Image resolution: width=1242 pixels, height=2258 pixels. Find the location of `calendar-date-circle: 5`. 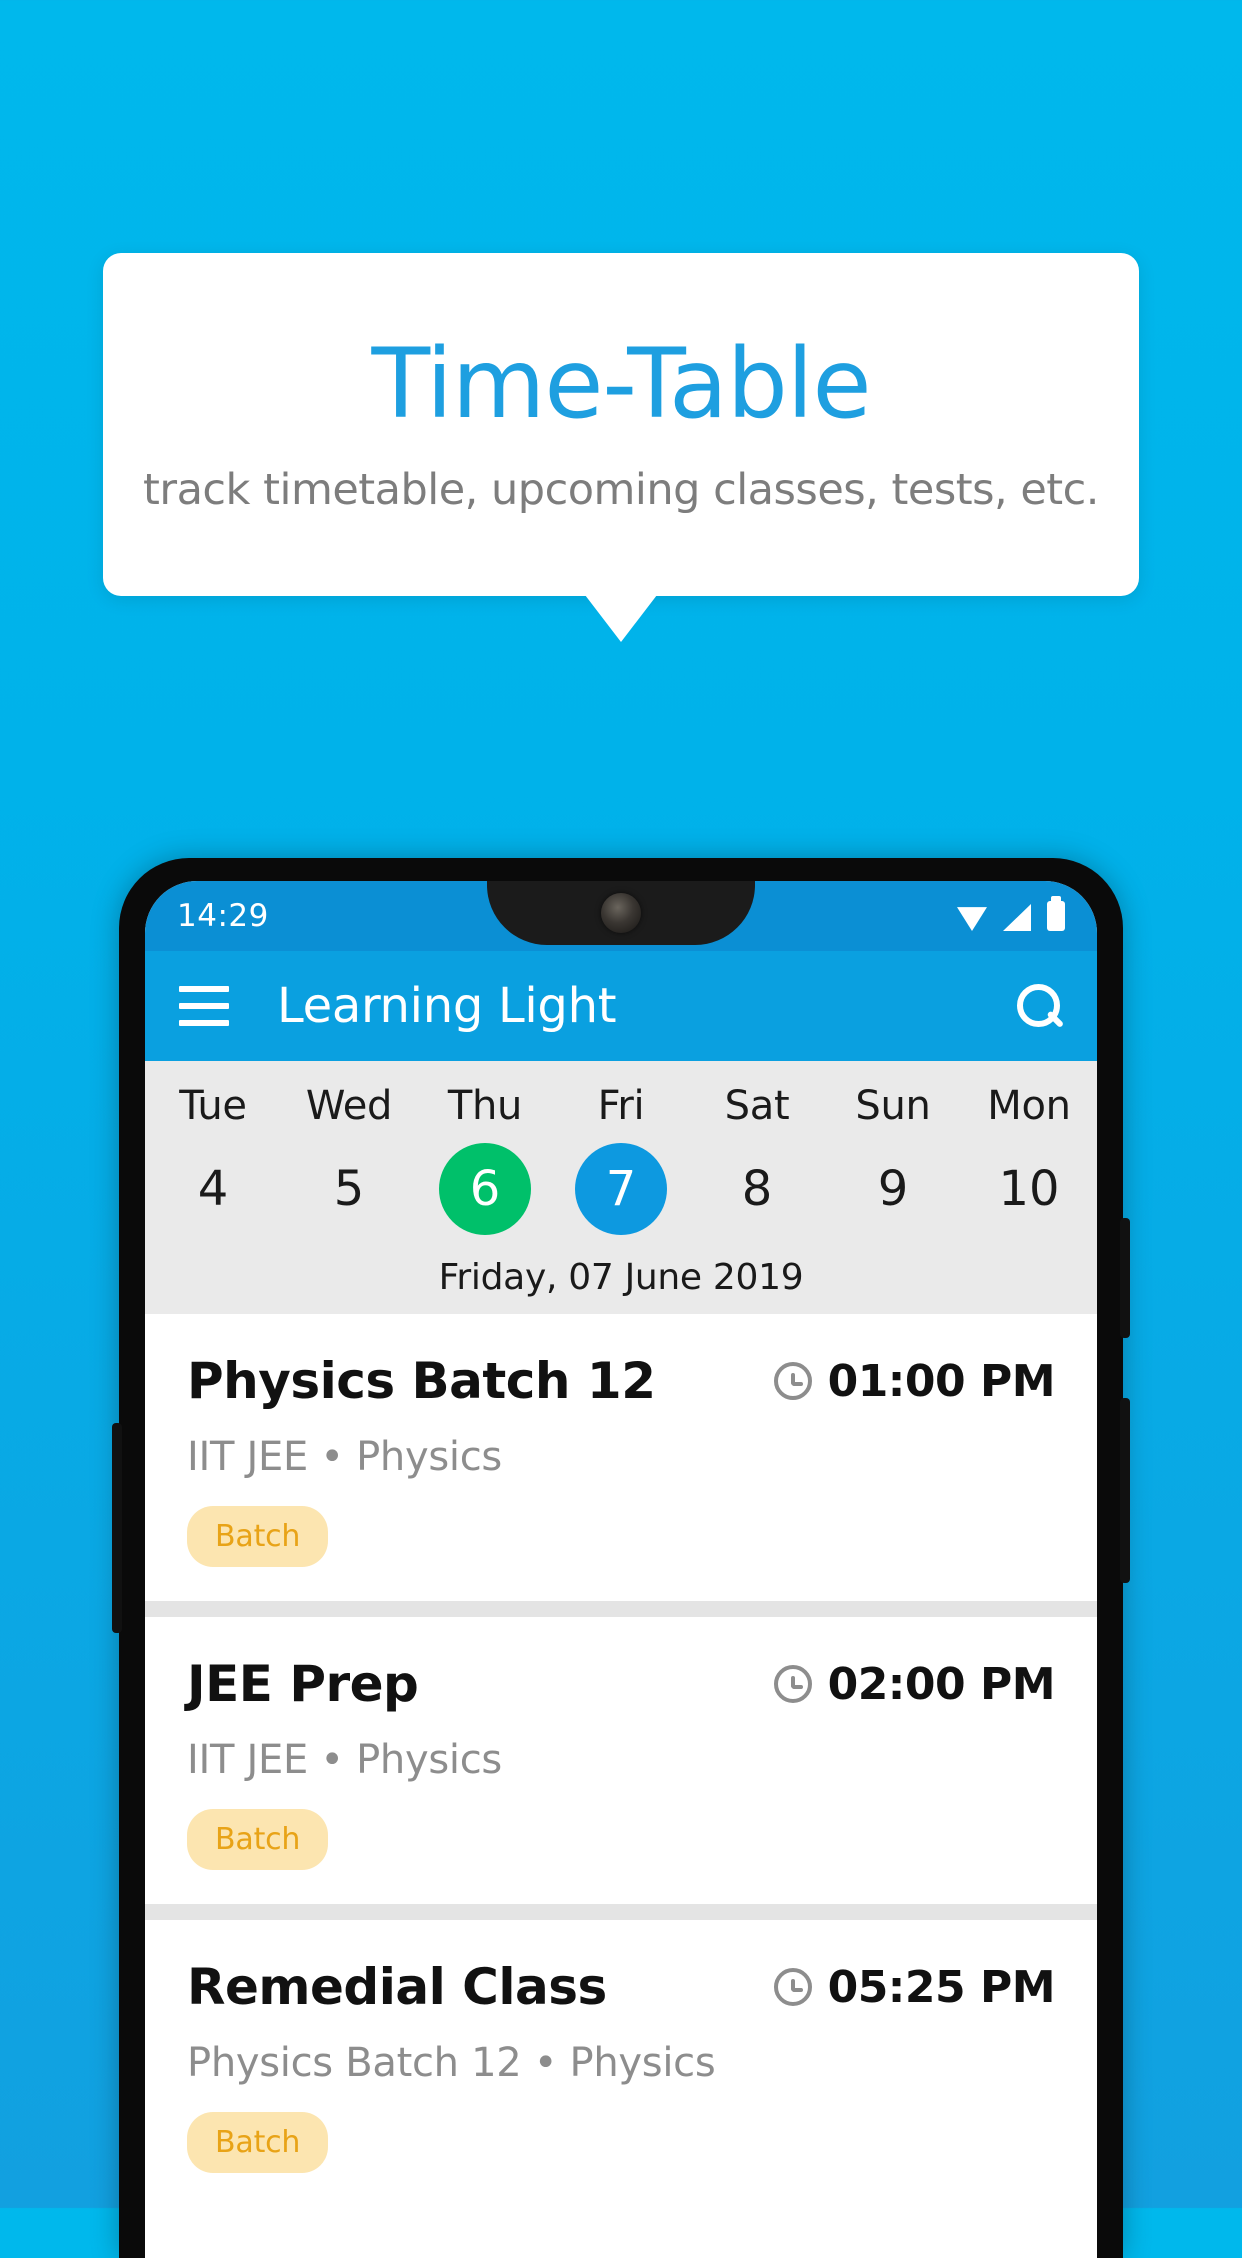

calendar-date-circle: 5 is located at coordinates (349, 1189).